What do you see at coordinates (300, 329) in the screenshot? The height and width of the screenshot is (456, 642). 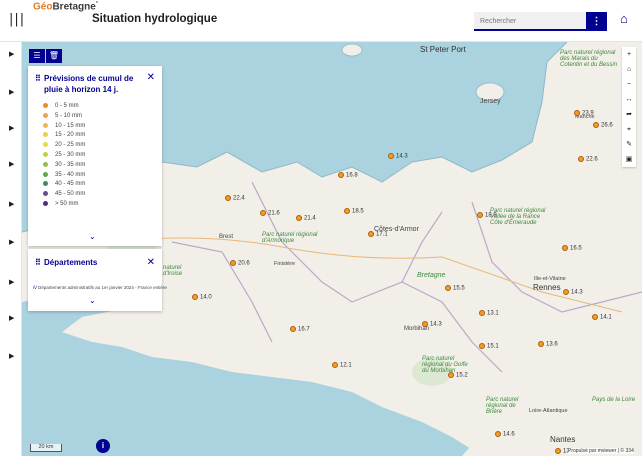 I see `station-marker: 16.7` at bounding box center [300, 329].